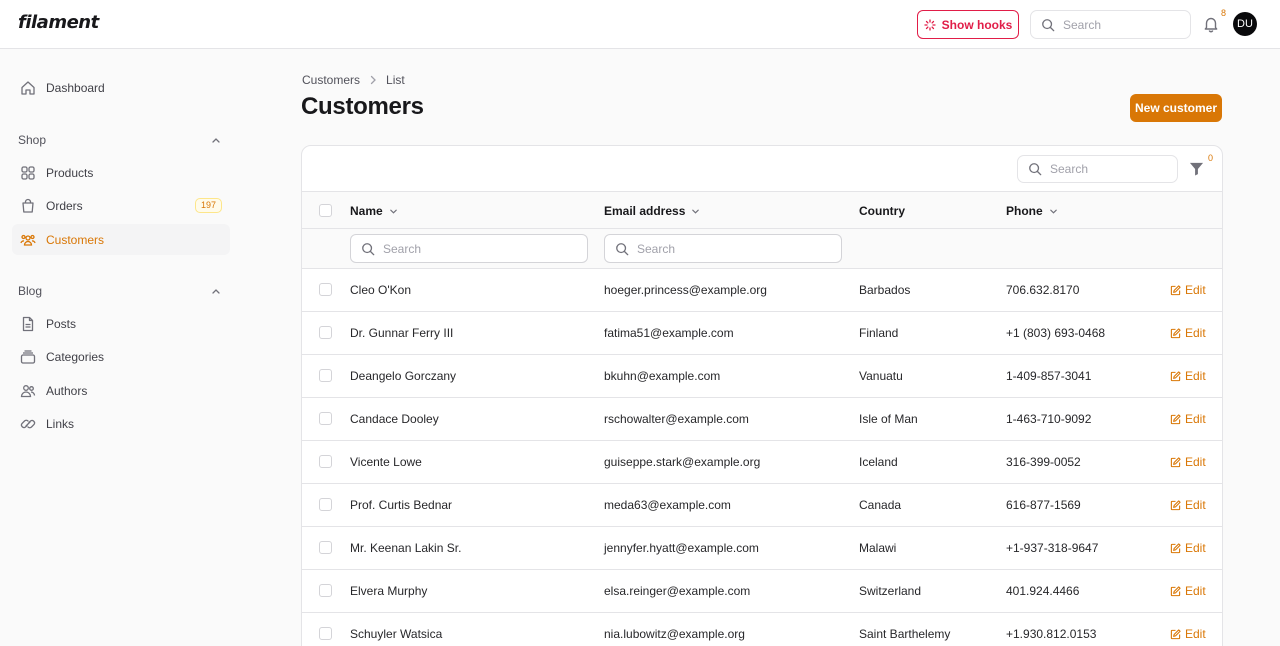 This screenshot has height=646, width=1280. Describe the element at coordinates (366, 211) in the screenshot. I see `column-header-label: Name` at that location.